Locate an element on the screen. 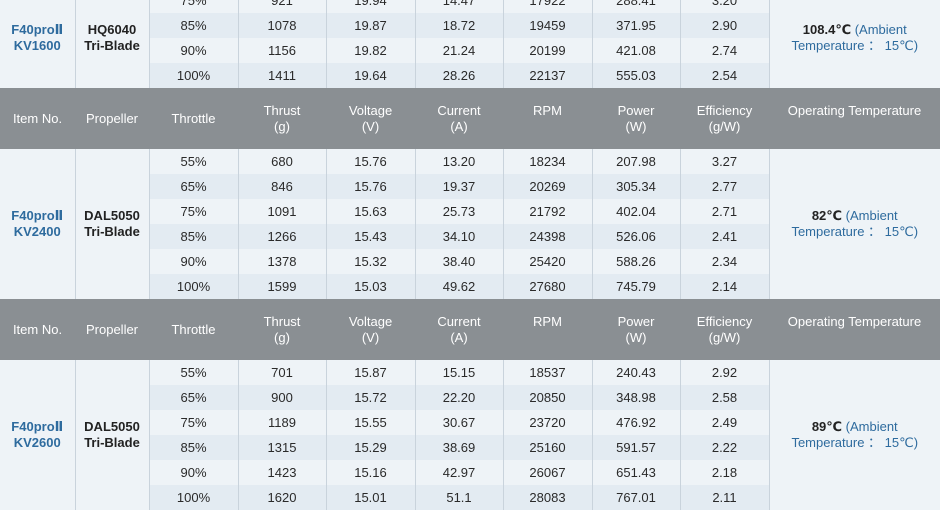  data-cell: 921 is located at coordinates (281, 6).